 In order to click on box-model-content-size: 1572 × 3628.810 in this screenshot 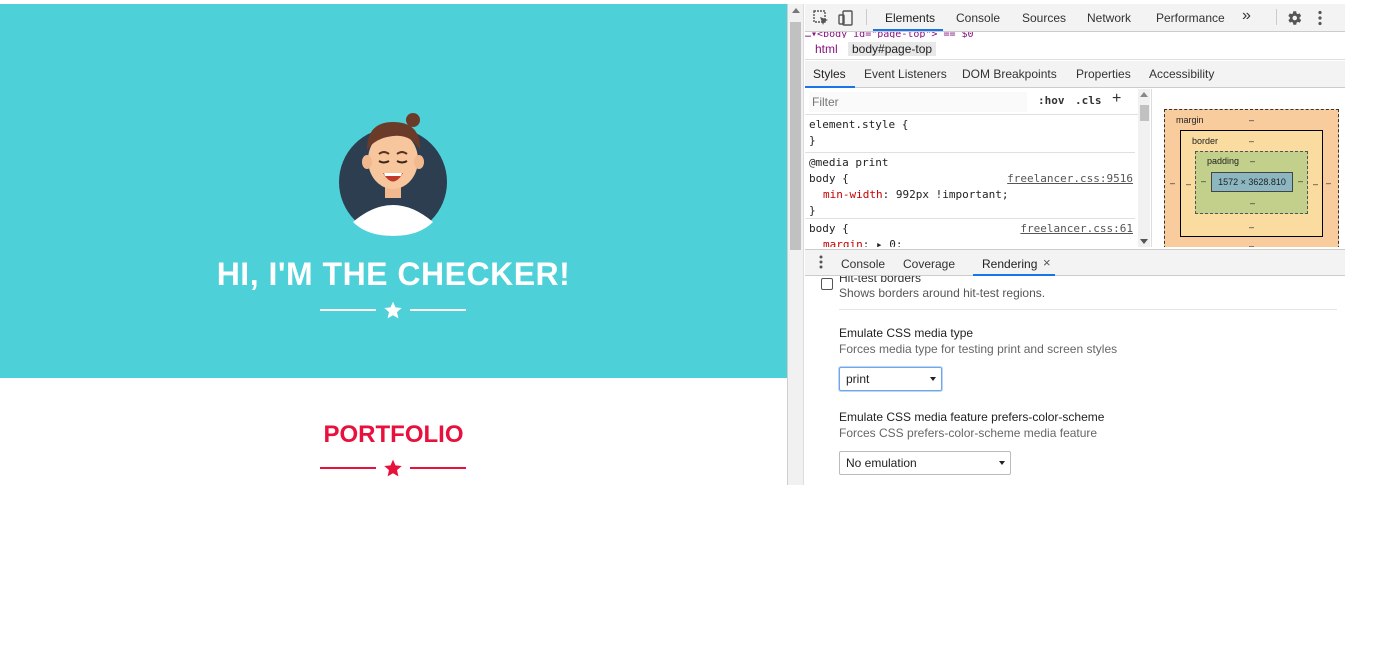, I will do `click(1252, 182)`.